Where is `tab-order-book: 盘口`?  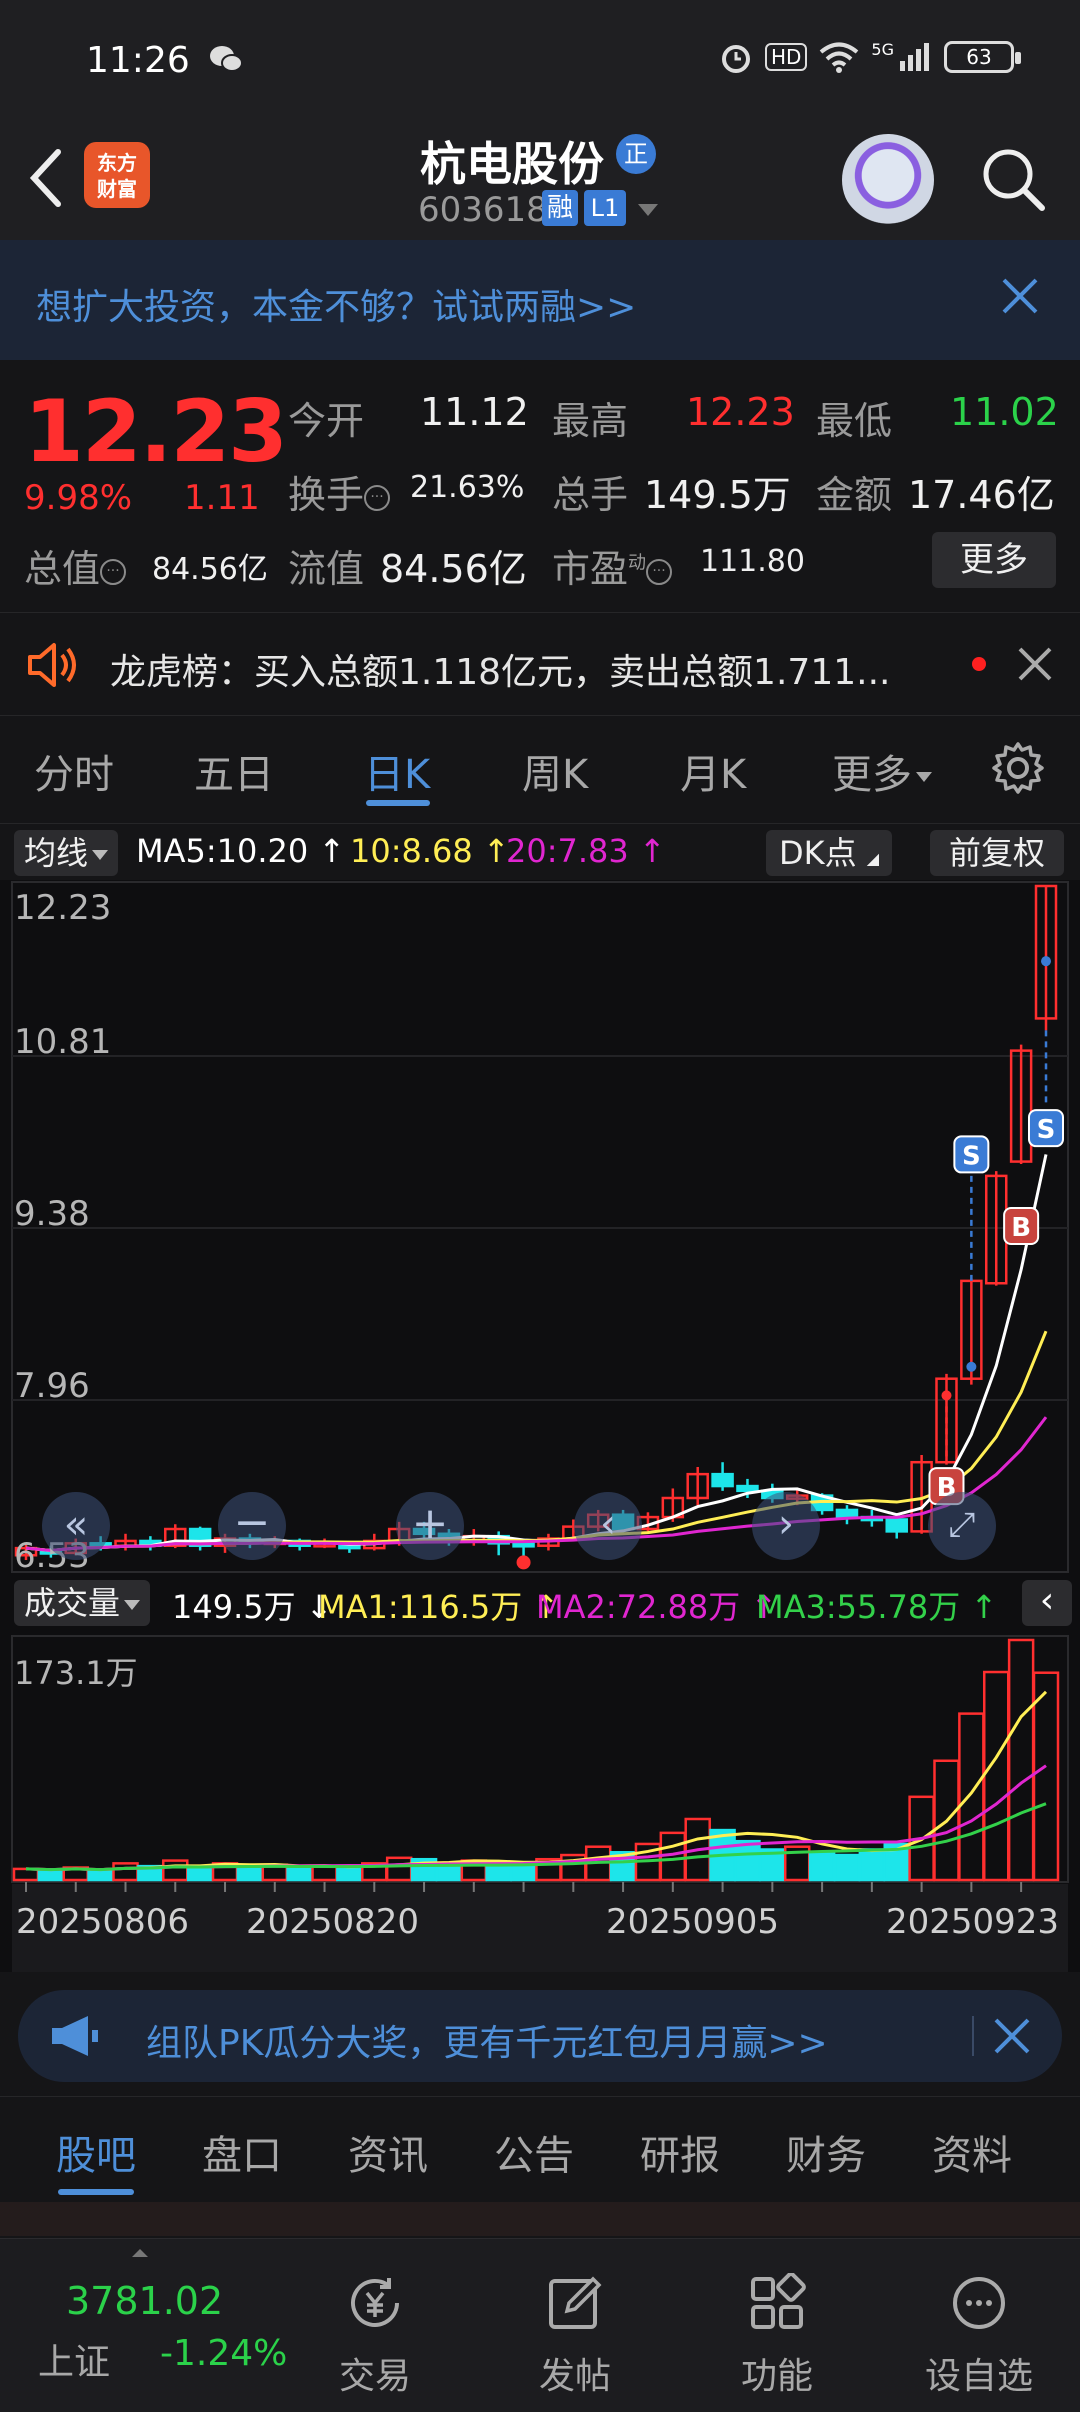 tab-order-book: 盘口 is located at coordinates (242, 2152).